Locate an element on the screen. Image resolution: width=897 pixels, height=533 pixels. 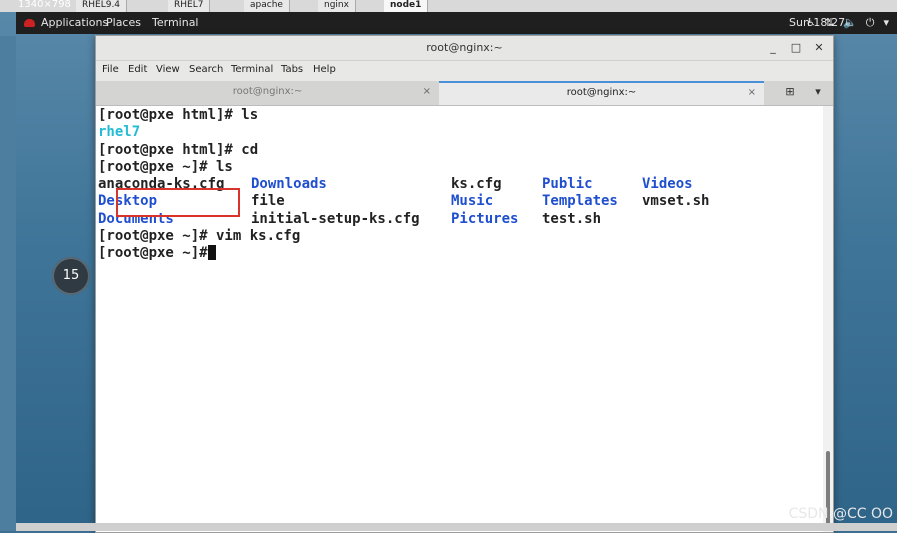
vm-tab-nginx: nginx is located at coordinates (337, 6).